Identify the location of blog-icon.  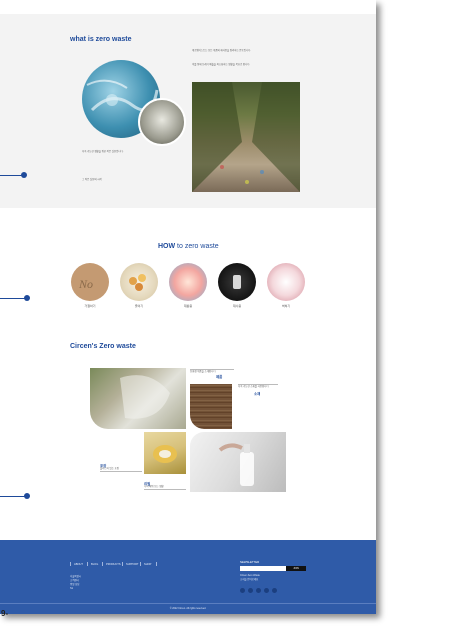
(274, 590).